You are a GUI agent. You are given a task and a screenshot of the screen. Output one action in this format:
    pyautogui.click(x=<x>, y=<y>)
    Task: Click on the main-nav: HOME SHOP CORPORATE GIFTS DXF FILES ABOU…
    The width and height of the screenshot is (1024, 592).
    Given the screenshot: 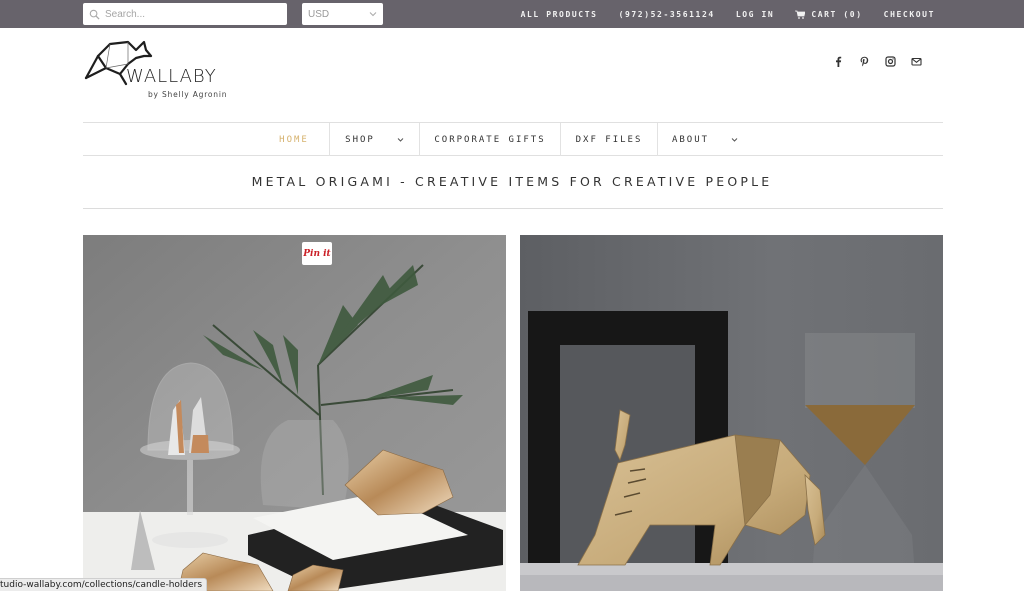 What is the action you would take?
    pyautogui.click(x=513, y=139)
    